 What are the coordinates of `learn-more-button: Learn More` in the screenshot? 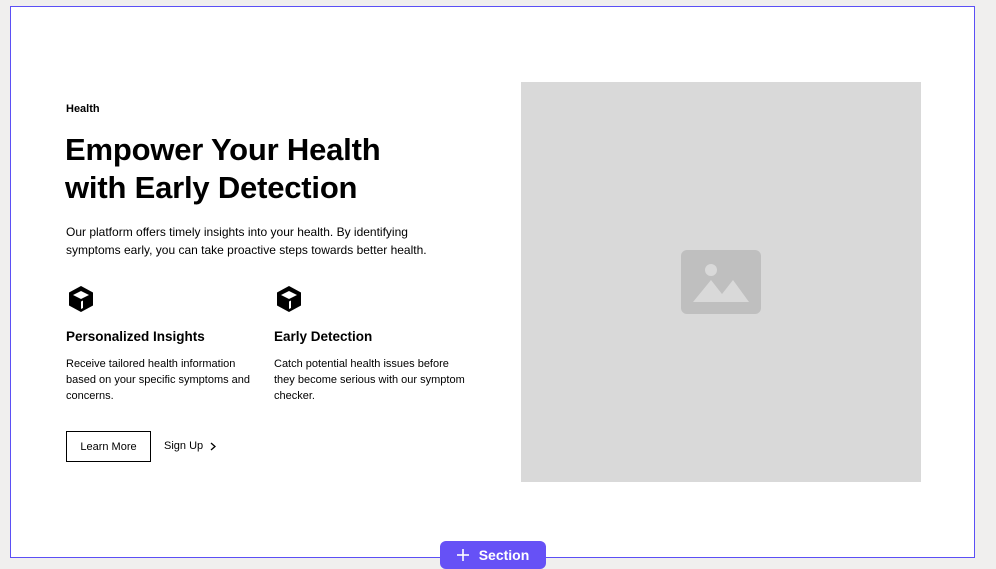 It's located at (108, 446).